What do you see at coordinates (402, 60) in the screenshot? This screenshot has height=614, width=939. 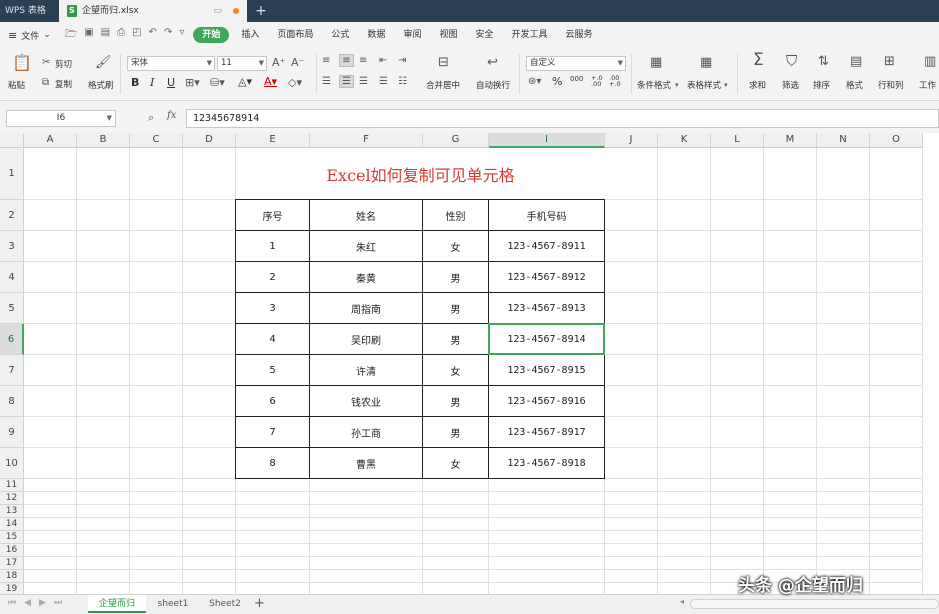 I see `indent-increase-icon: ⇥` at bounding box center [402, 60].